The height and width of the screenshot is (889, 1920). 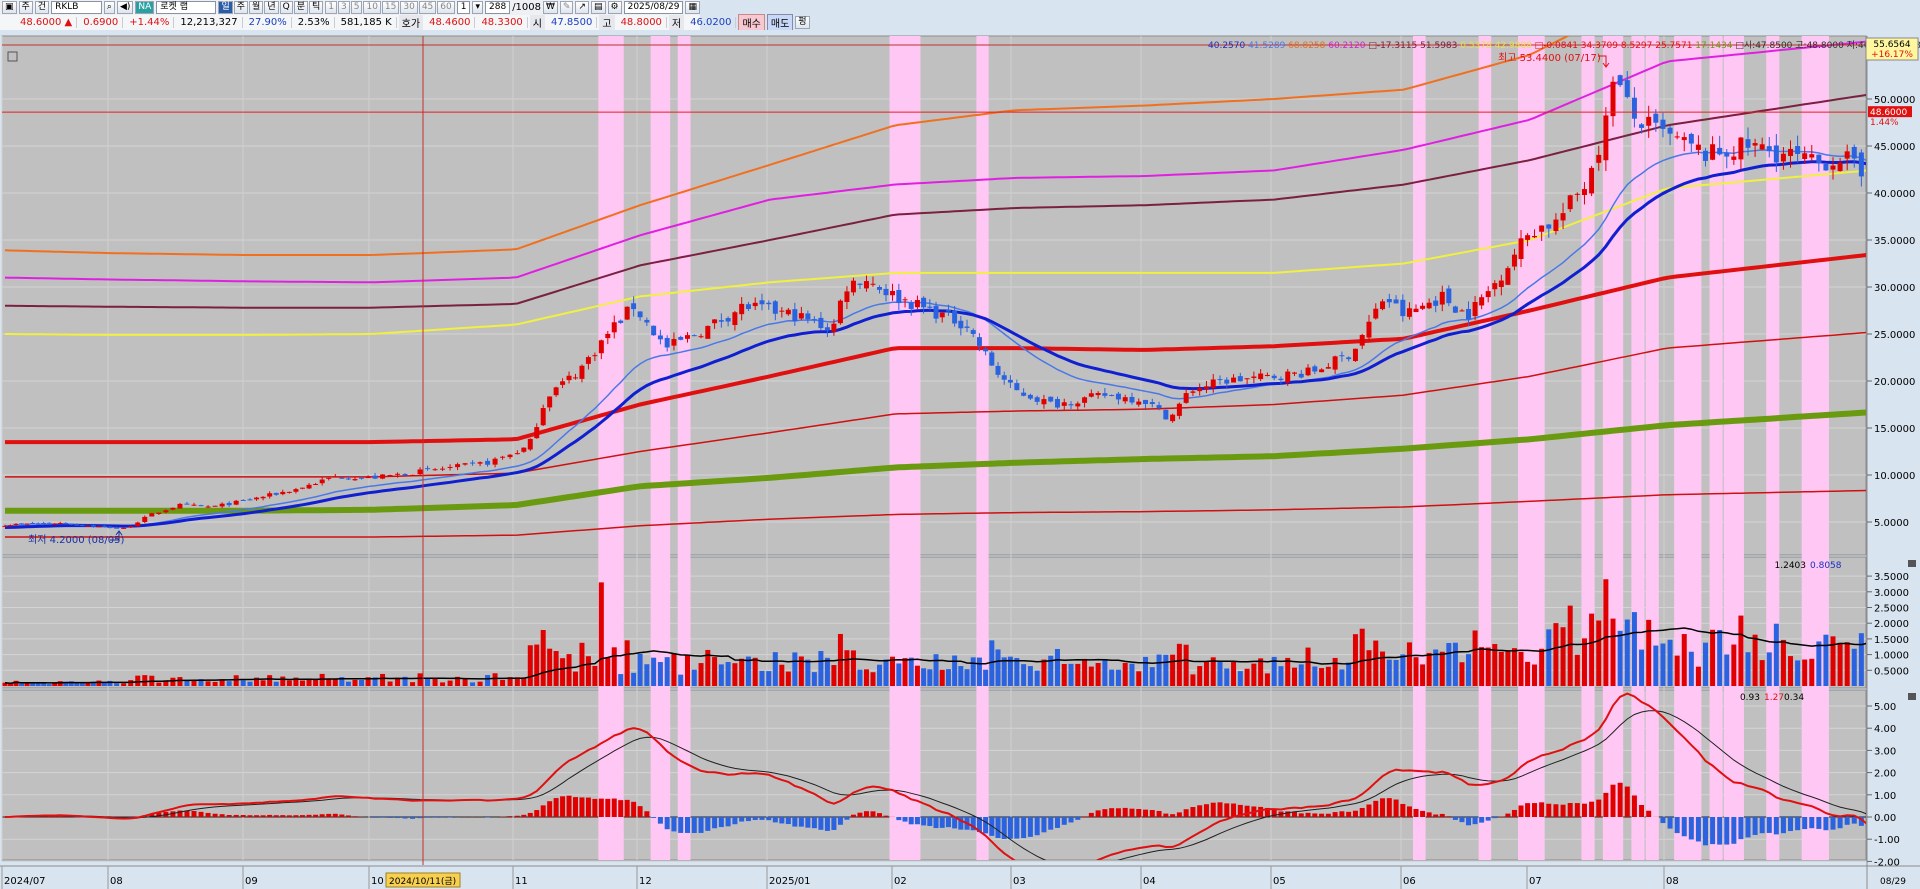 I want to click on type-select: 건, so click(x=42, y=7).